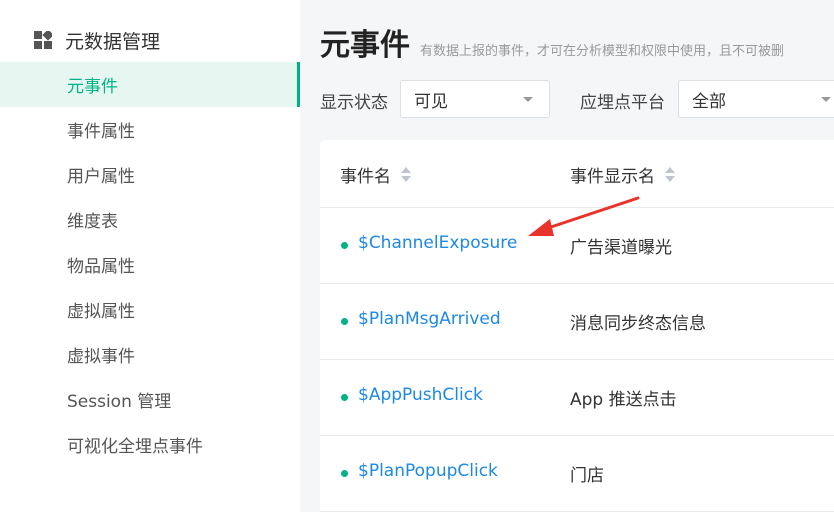 This screenshot has height=512, width=834. I want to click on sidebar-item-label: 事件属性, so click(101, 132).